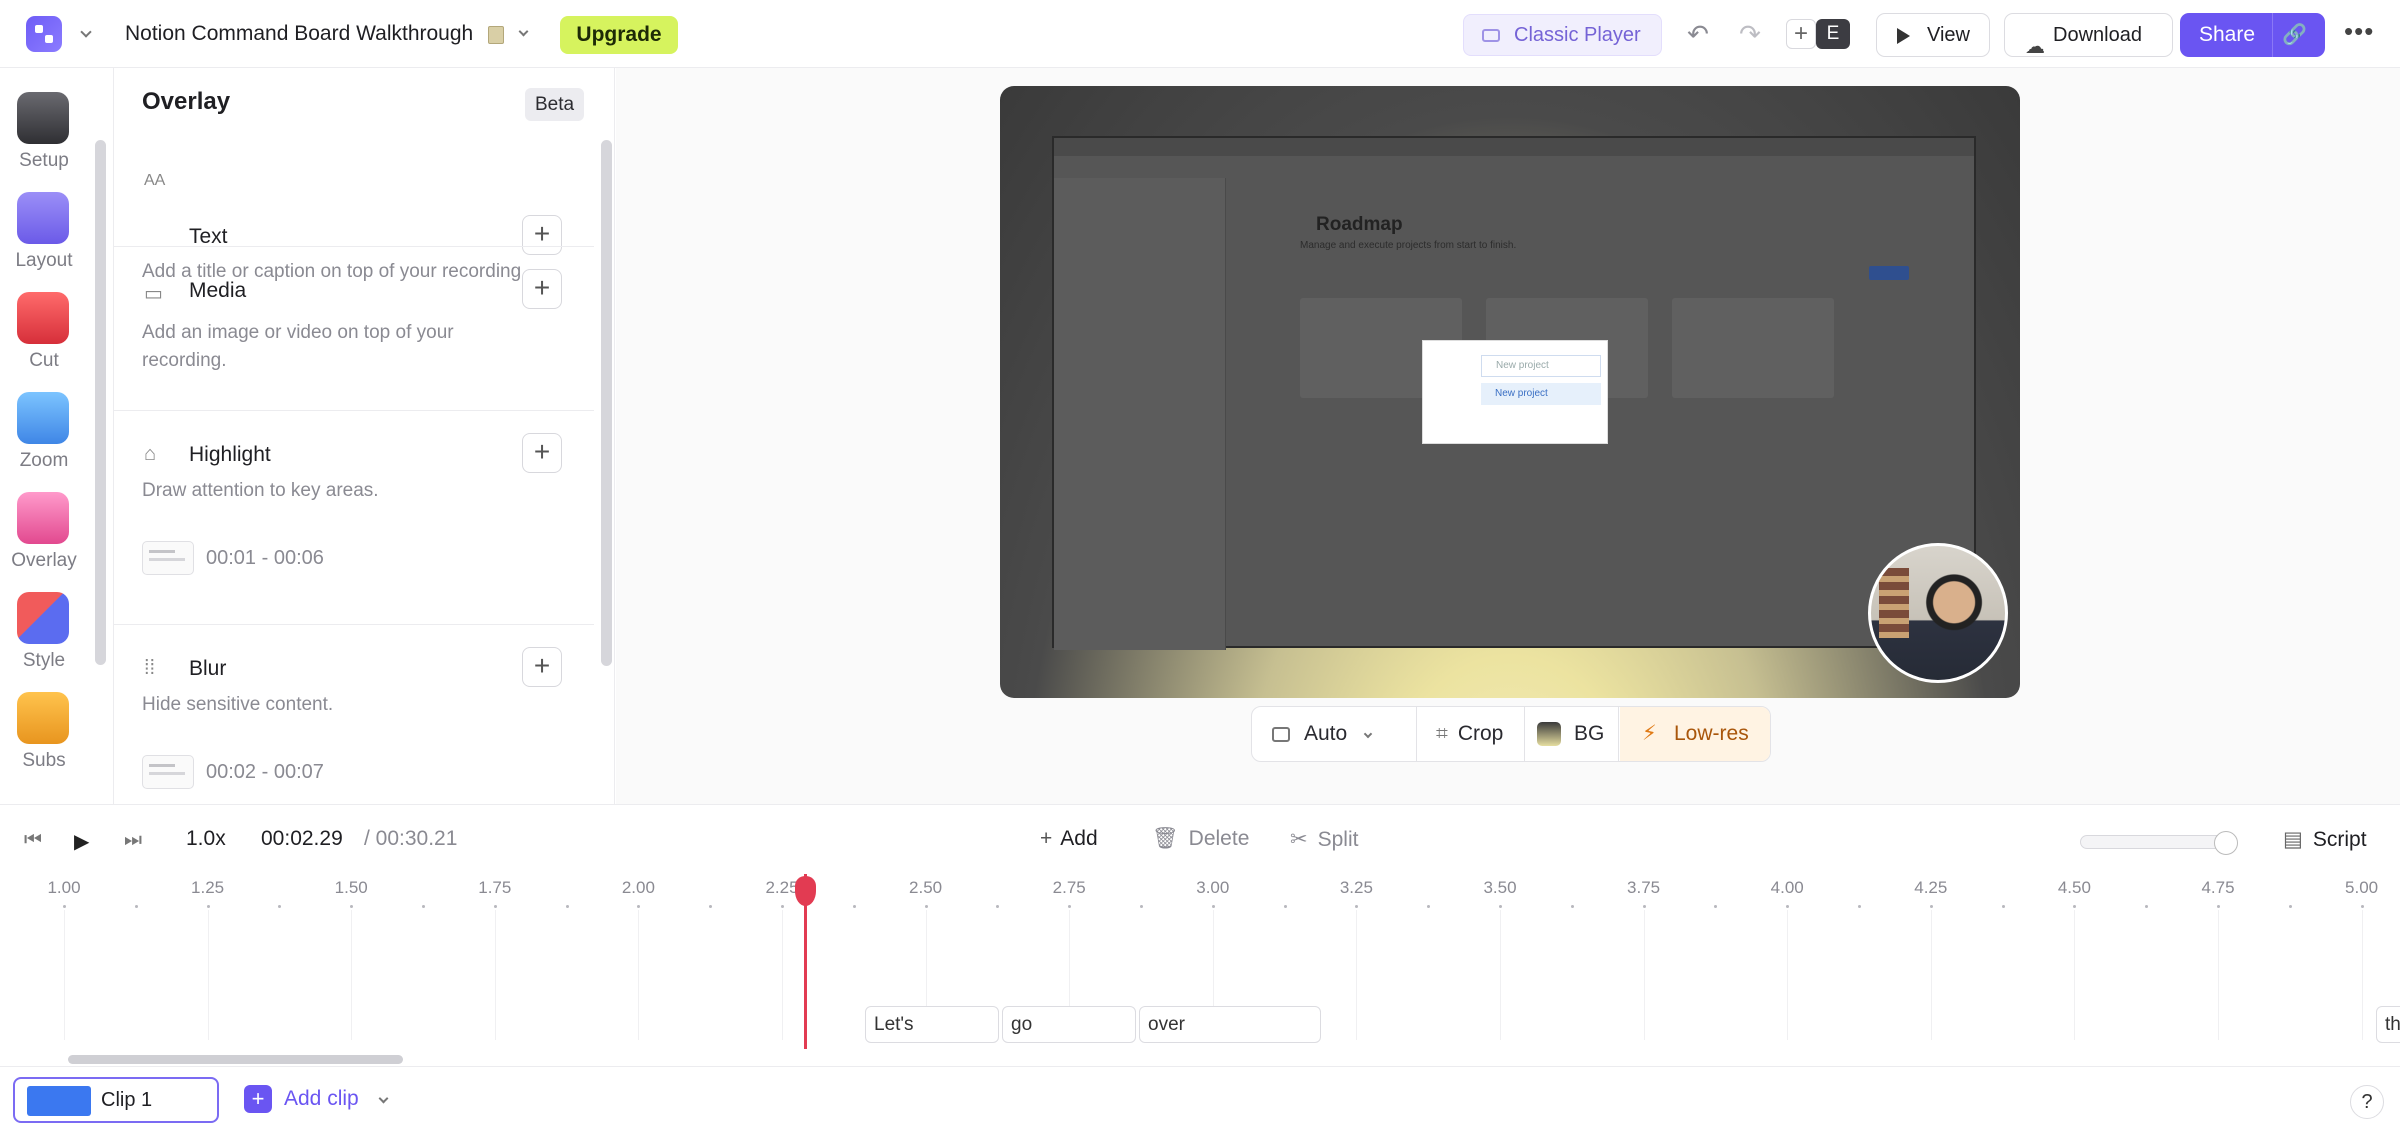 The image size is (2400, 1127). Describe the element at coordinates (33, 840) in the screenshot. I see `skip-back-icon: ⏮` at that location.